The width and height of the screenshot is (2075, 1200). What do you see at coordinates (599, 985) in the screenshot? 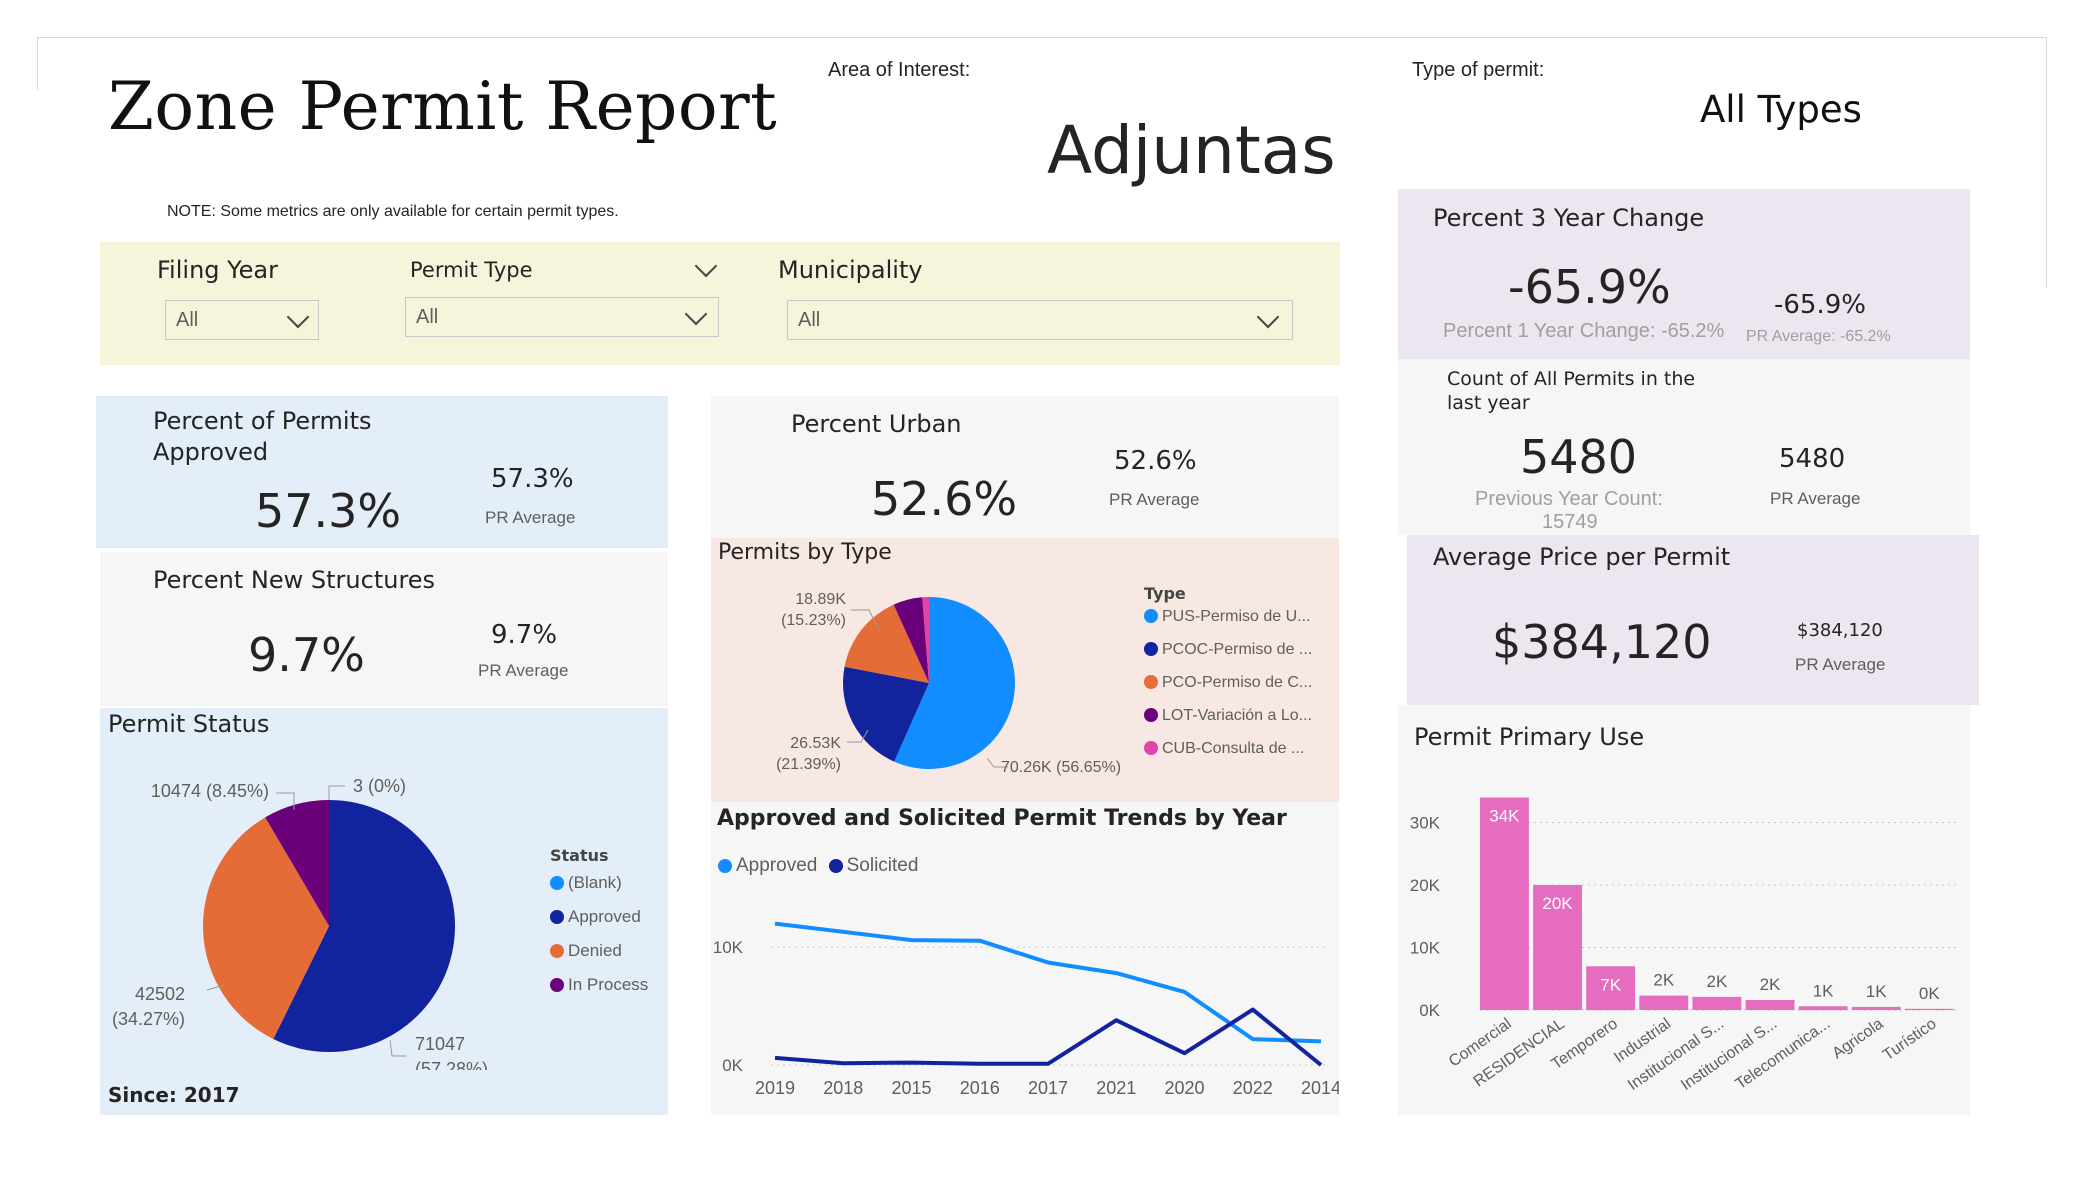
I see `legend-item-in-process: In Process` at bounding box center [599, 985].